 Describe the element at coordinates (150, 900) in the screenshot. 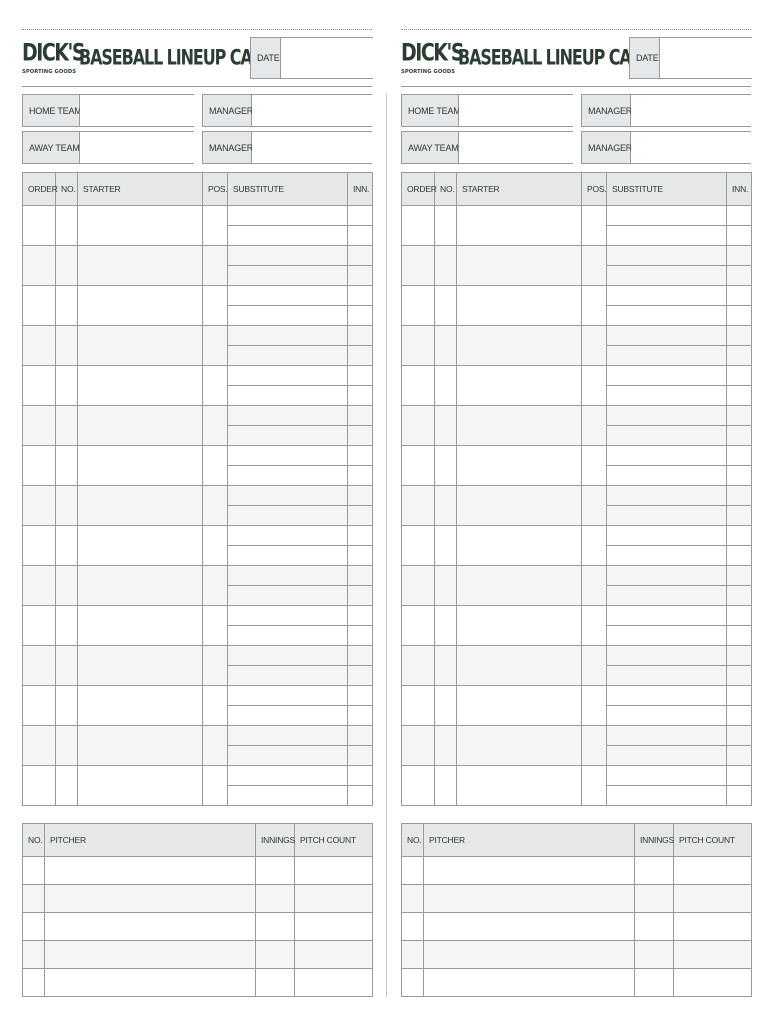

I see `pitcher-name-input` at that location.